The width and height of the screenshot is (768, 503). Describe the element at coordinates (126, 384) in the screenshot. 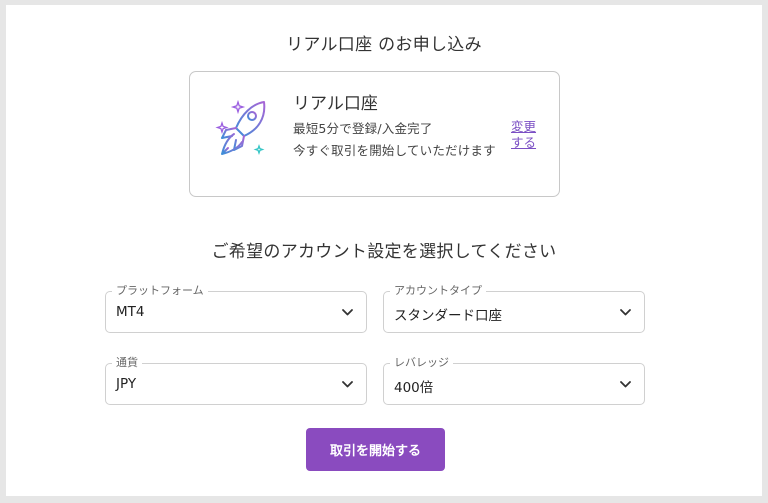

I see `currency-value: JPY` at that location.